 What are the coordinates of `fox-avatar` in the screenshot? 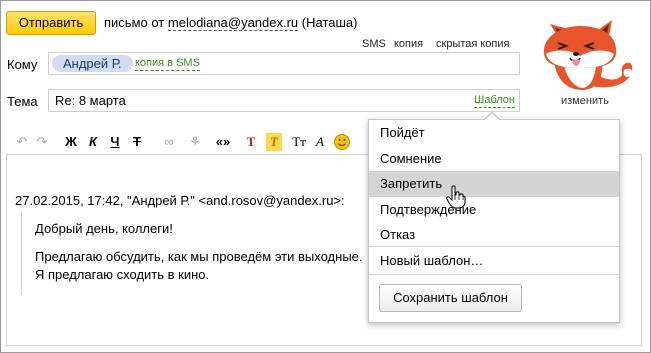 It's located at (586, 51).